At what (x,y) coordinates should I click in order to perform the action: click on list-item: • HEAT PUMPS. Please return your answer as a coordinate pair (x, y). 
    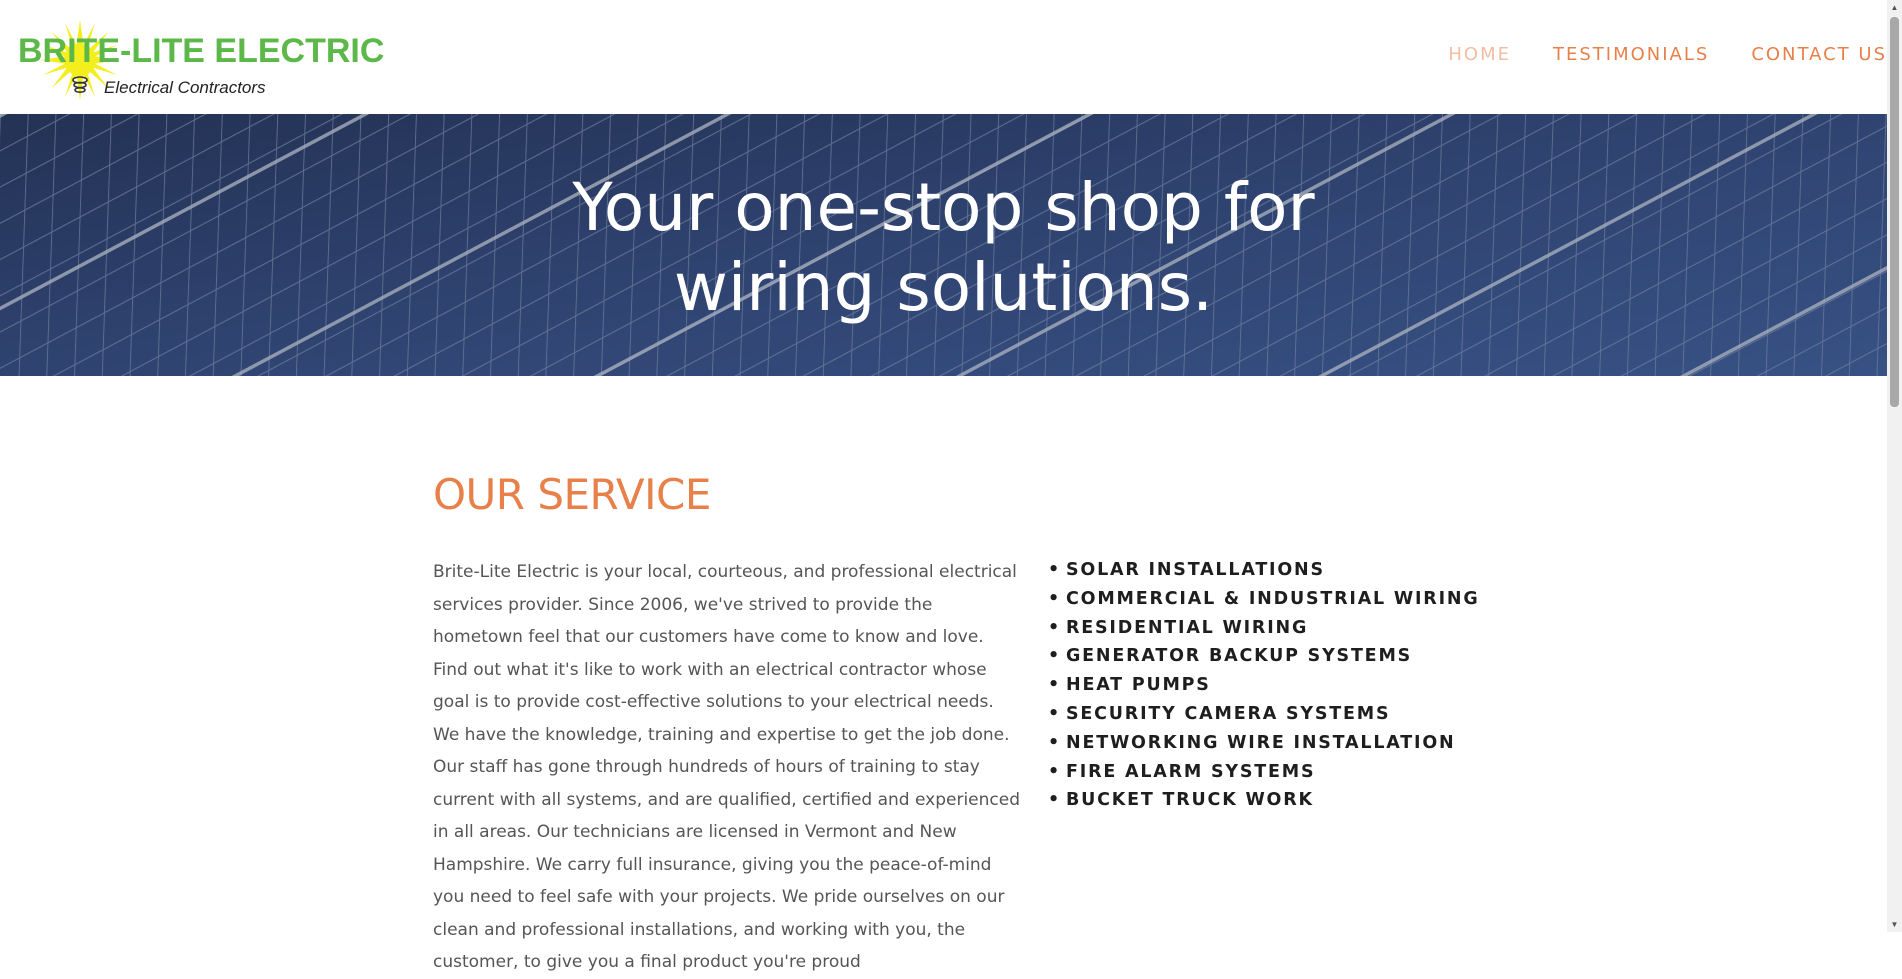
    Looking at the image, I should click on (1264, 685).